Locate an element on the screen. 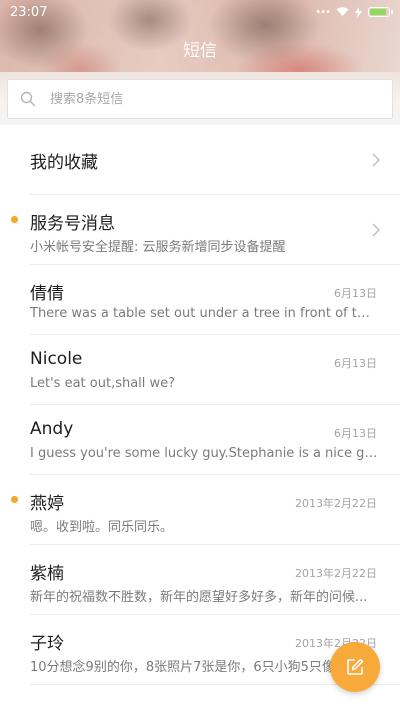 Image resolution: width=400 pixels, height=711 pixels. conversation-item: Nicole 6月13日 Let's eat out,shall we? is located at coordinates (200, 370).